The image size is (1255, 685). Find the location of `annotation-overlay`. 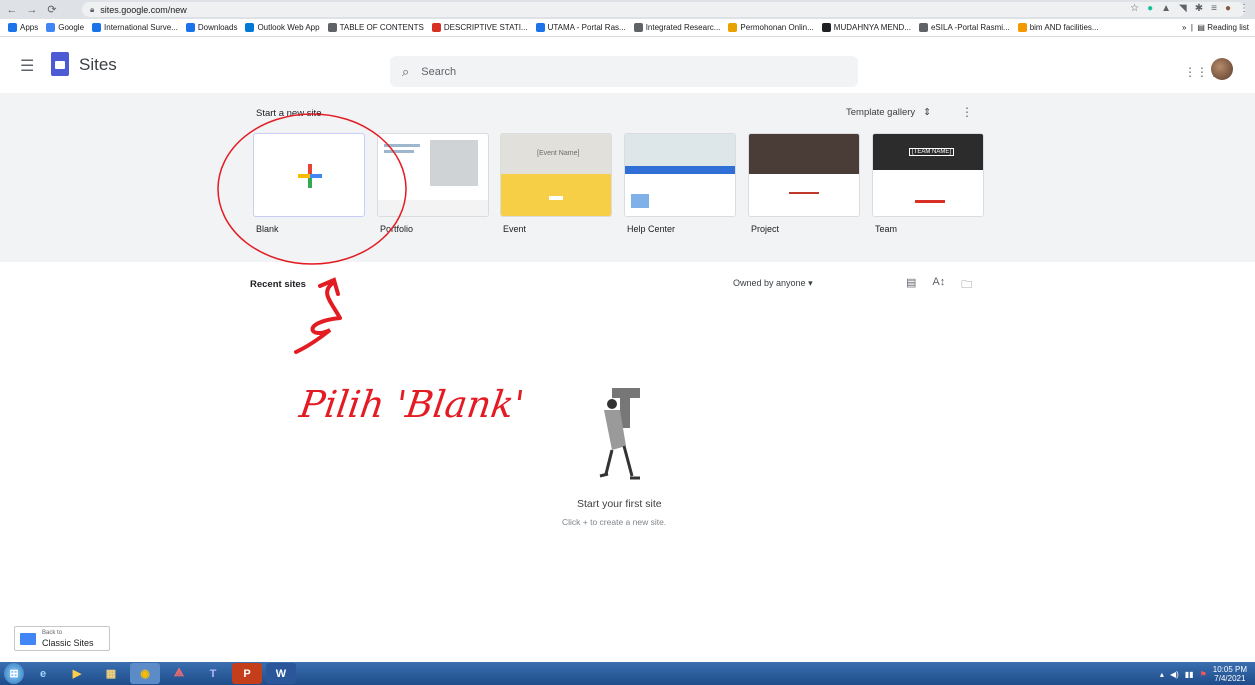

annotation-overlay is located at coordinates (312, 233).